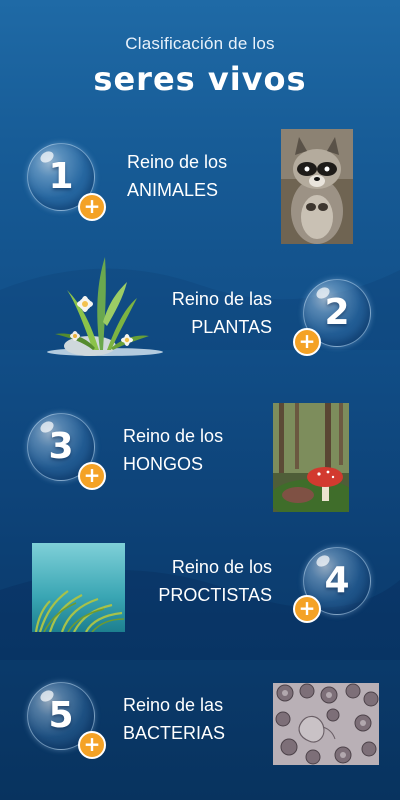 The image size is (400, 800). What do you see at coordinates (174, 733) in the screenshot?
I see `kingdom-label-line2: BACTERIAS` at bounding box center [174, 733].